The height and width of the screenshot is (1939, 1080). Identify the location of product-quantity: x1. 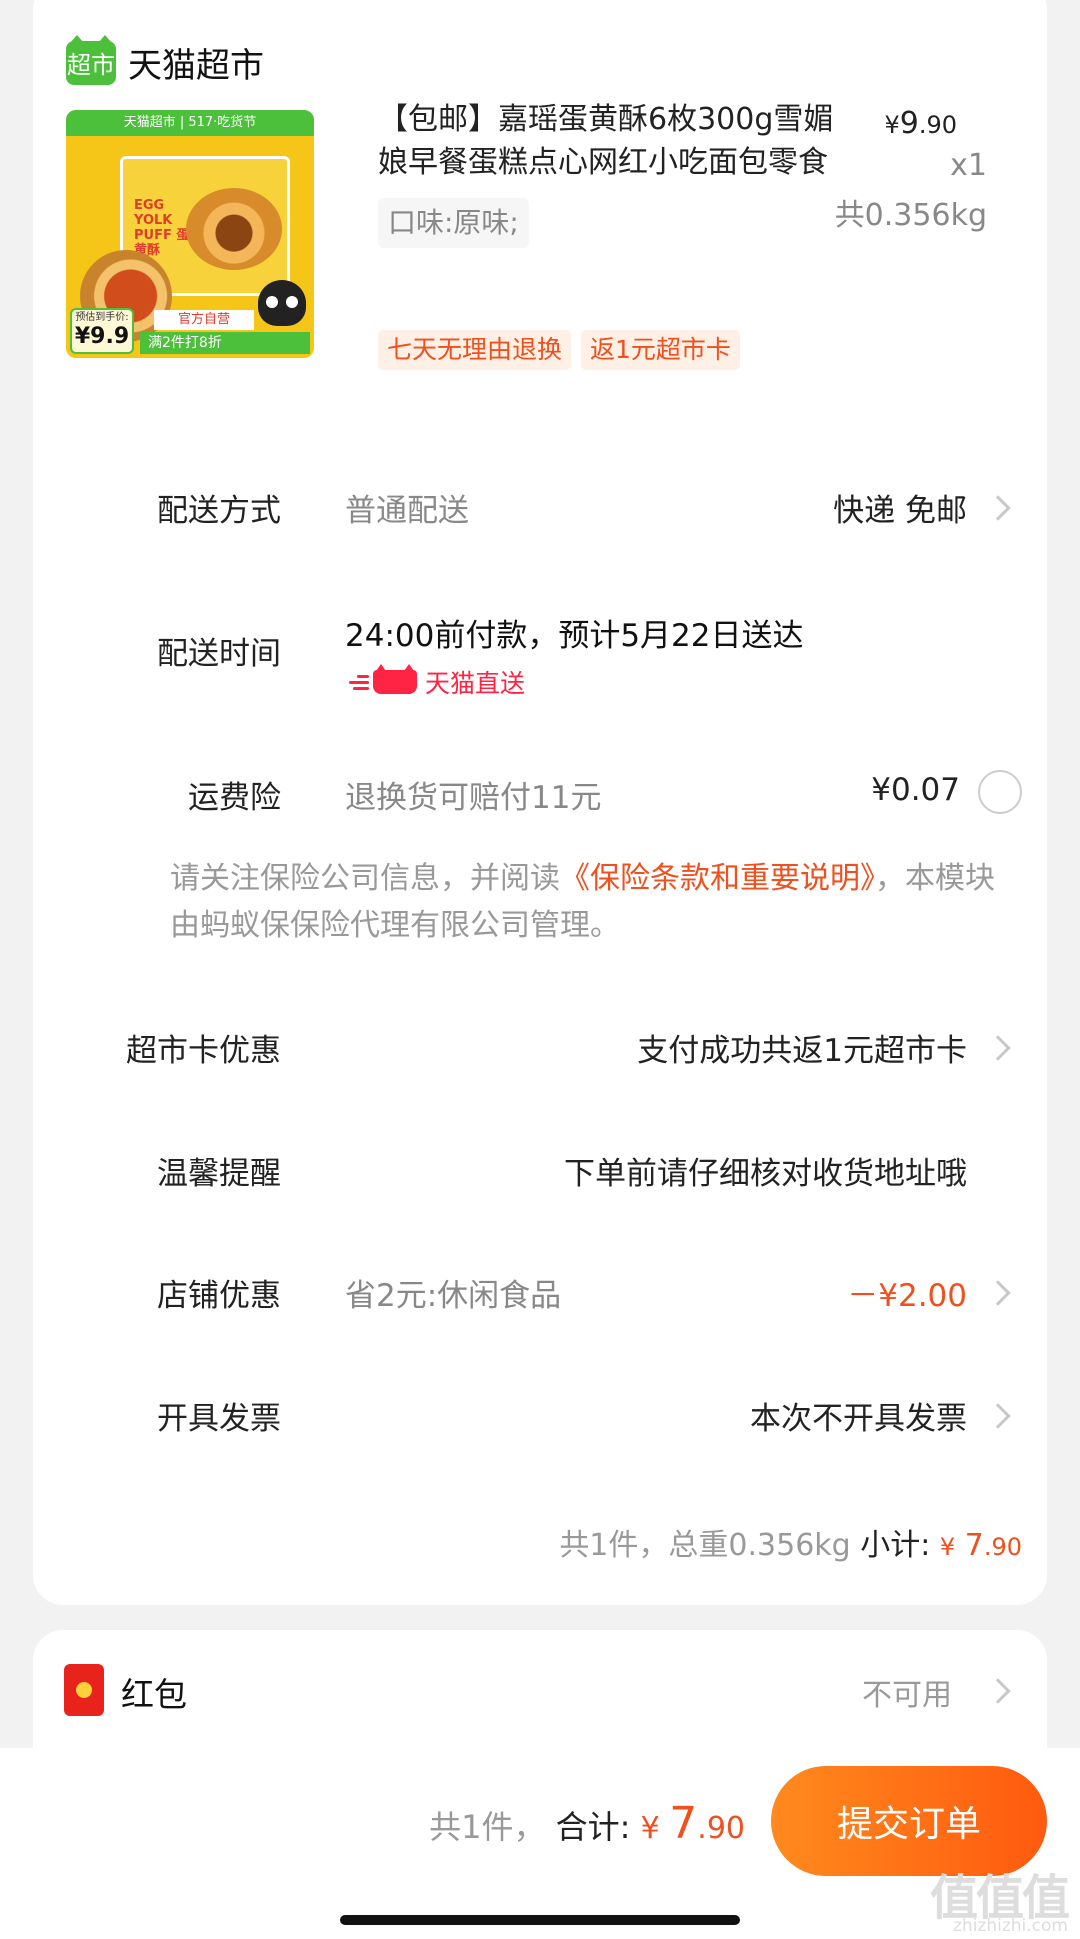
(968, 165).